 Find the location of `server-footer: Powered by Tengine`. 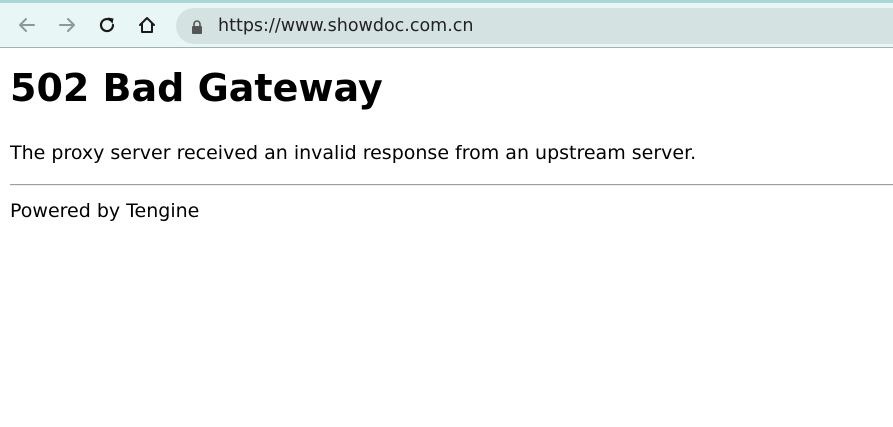

server-footer: Powered by Tengine is located at coordinates (105, 211).